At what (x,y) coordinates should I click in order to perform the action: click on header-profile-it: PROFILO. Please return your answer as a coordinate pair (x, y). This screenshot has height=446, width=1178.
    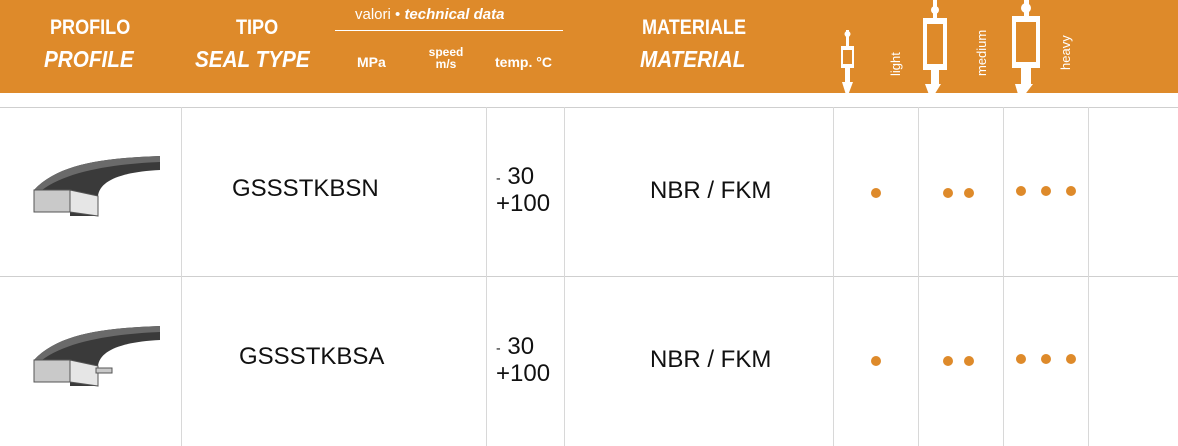
    Looking at the image, I should click on (90, 27).